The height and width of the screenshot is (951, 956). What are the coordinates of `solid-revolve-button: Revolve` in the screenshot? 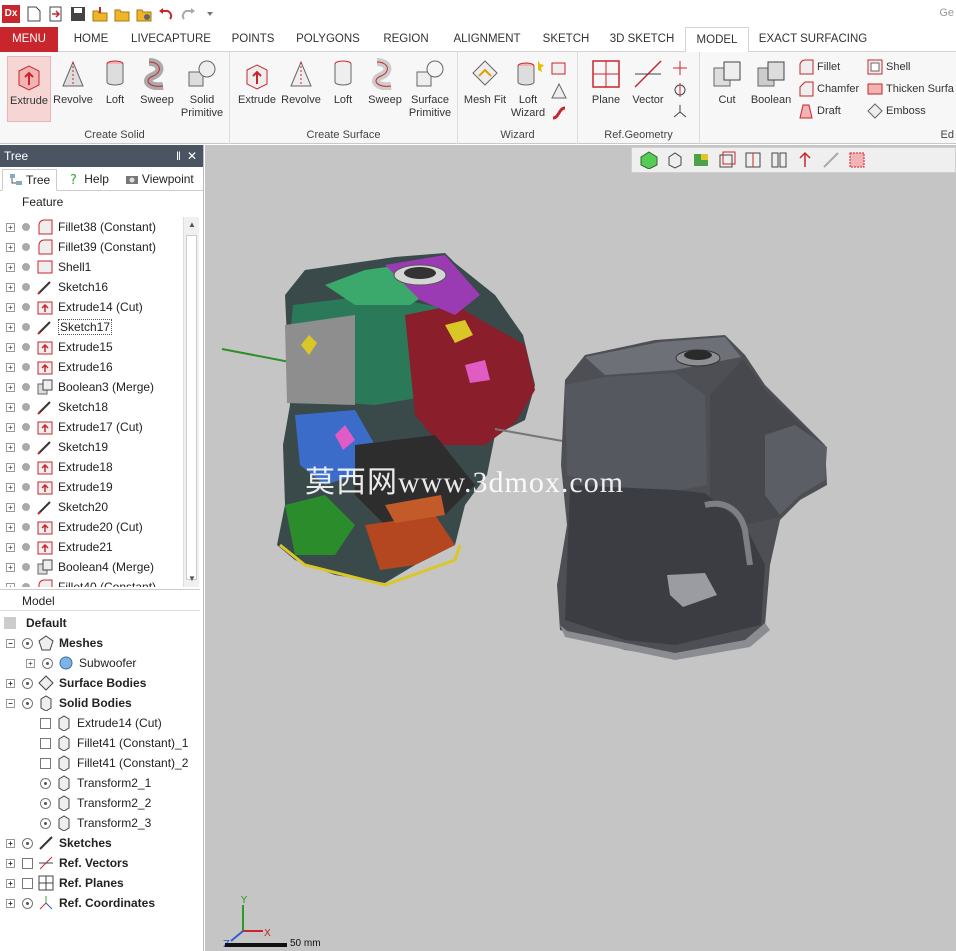 It's located at (73, 89).